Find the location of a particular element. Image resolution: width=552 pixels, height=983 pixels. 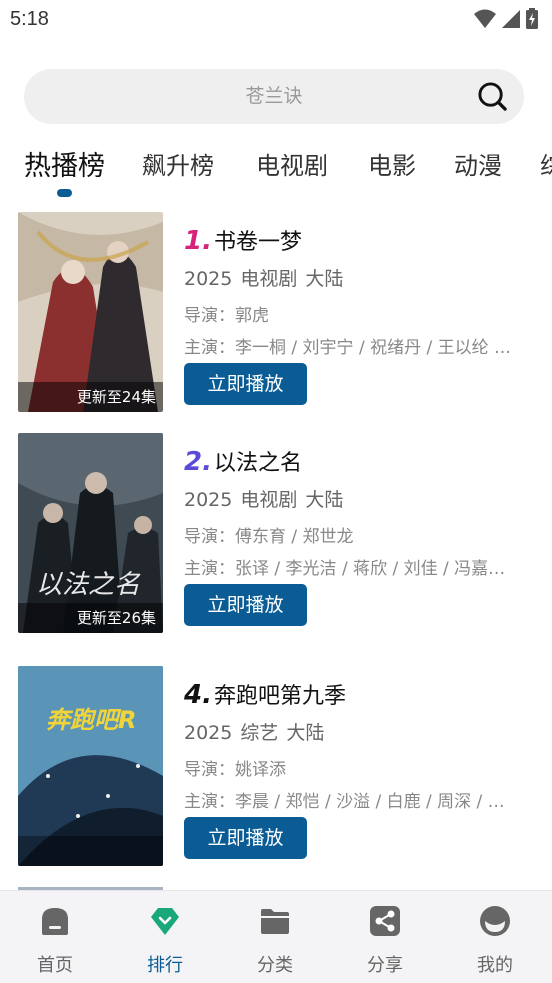

search-placeholder: 苍兰诀 is located at coordinates (274, 96).